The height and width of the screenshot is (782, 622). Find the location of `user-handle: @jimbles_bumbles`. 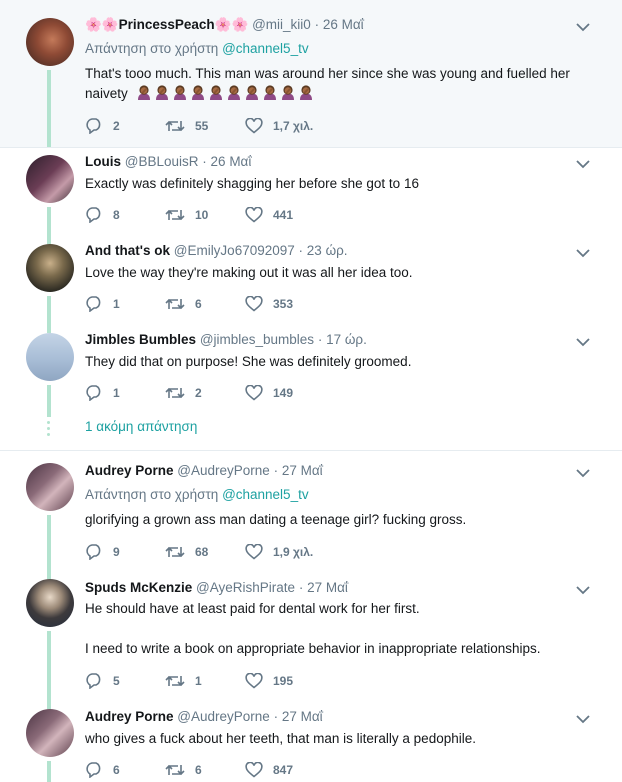

user-handle: @jimbles_bumbles is located at coordinates (257, 339).